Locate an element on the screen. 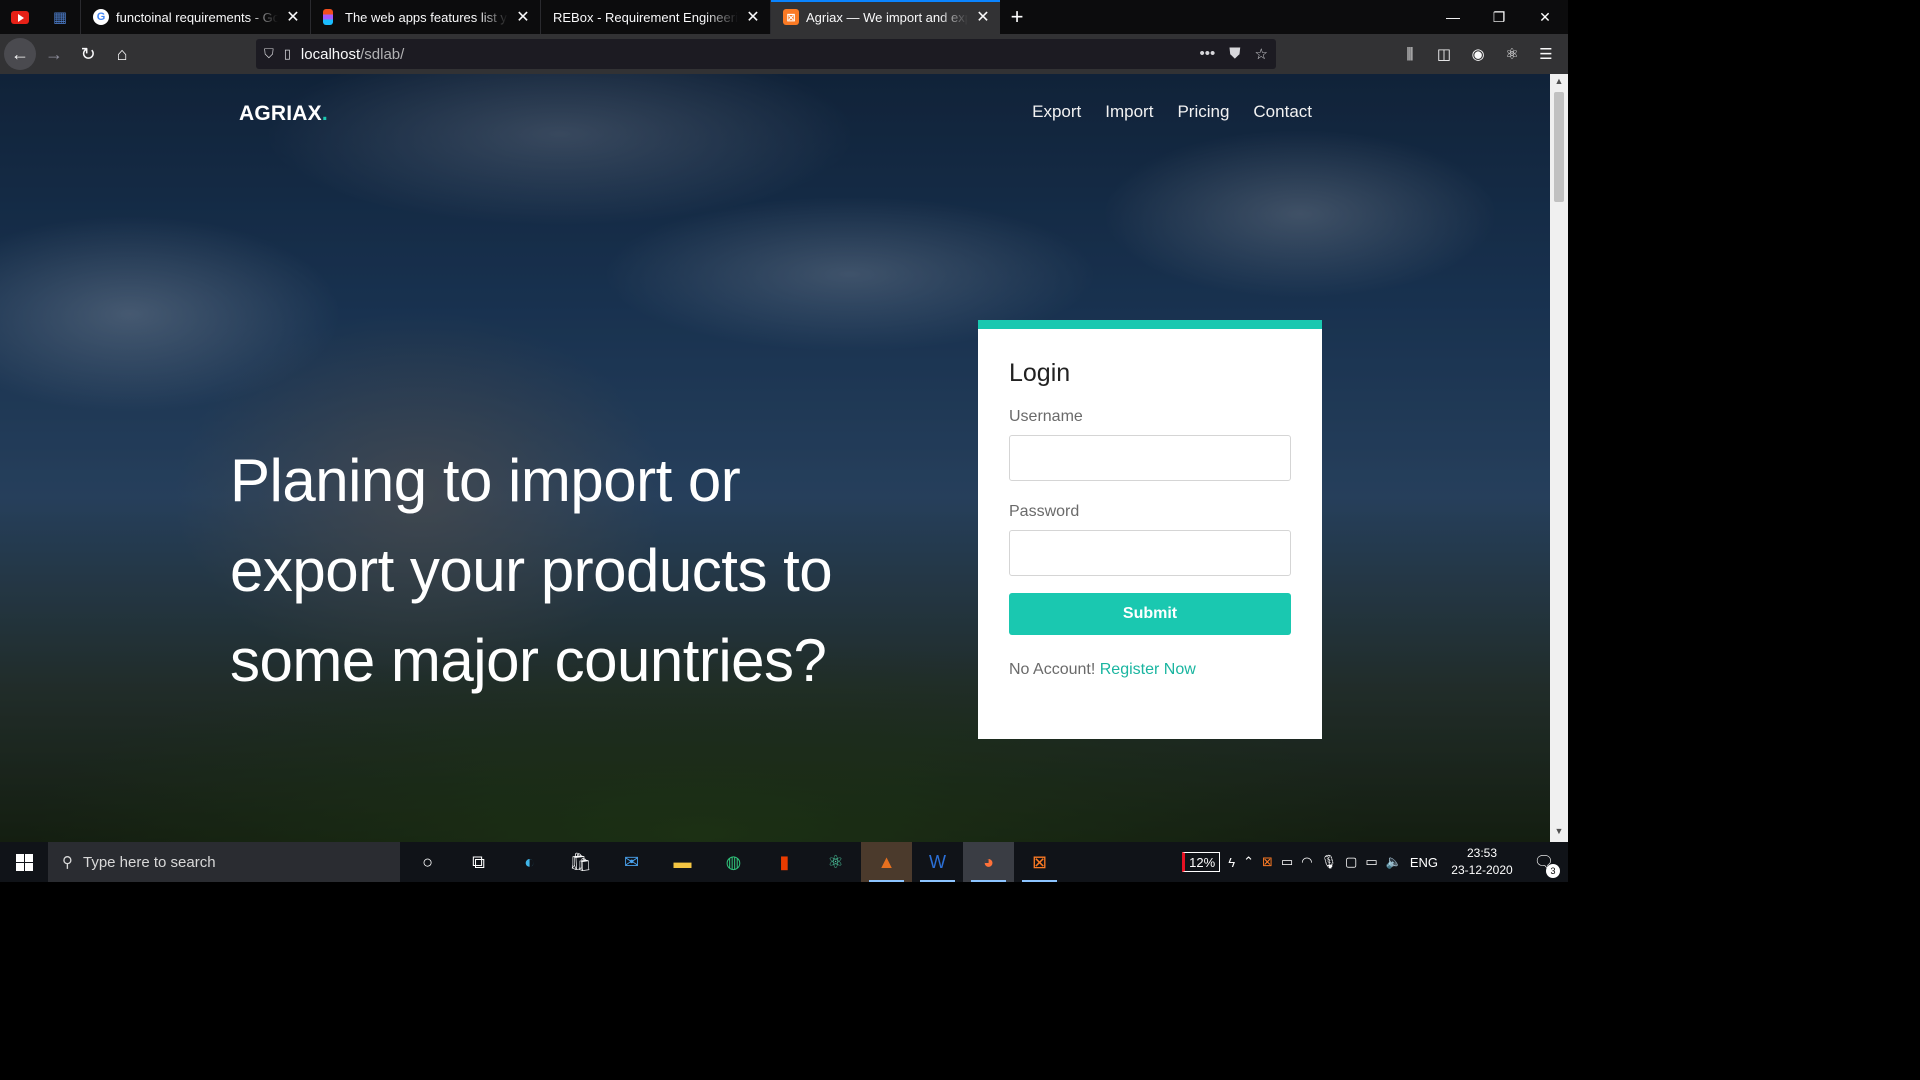  taskbar-apps: ○ ⧉ ◐ 🛍 ✉ ▬ ◍ ▮ ⚛ ▲ W ◕ ⊠ is located at coordinates (733, 862).